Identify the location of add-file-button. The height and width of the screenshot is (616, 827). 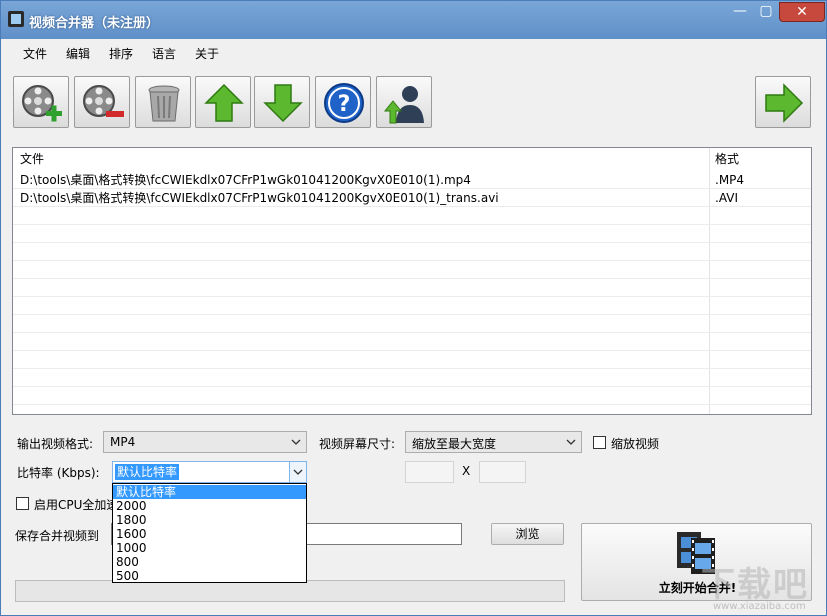
(41, 102).